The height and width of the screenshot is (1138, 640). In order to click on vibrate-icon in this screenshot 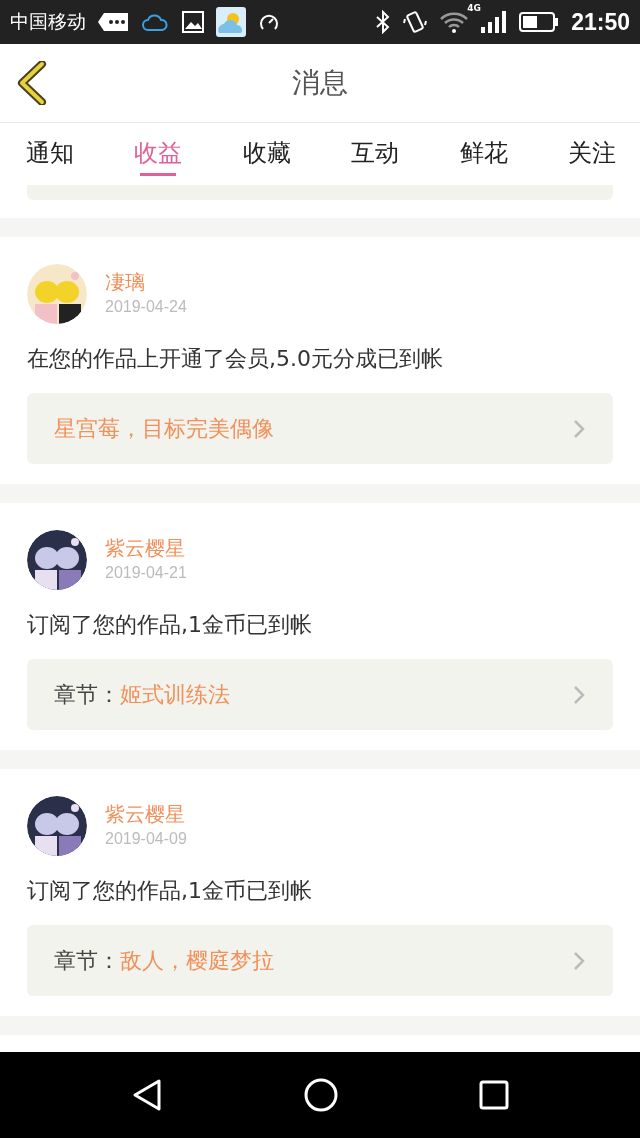, I will do `click(415, 22)`.